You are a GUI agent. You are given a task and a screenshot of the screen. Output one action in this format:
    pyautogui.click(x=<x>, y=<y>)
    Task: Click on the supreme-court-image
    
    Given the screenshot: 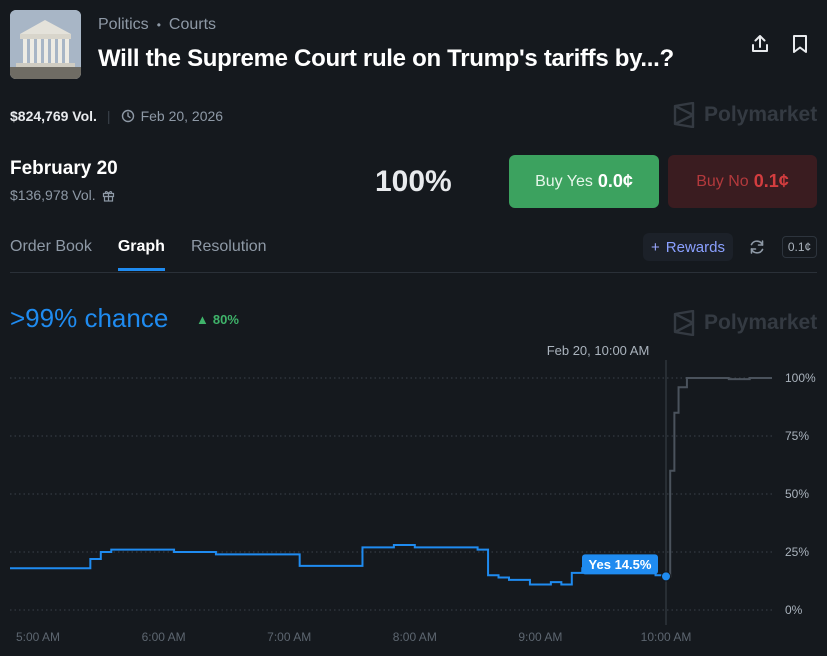 What is the action you would take?
    pyautogui.click(x=45, y=44)
    